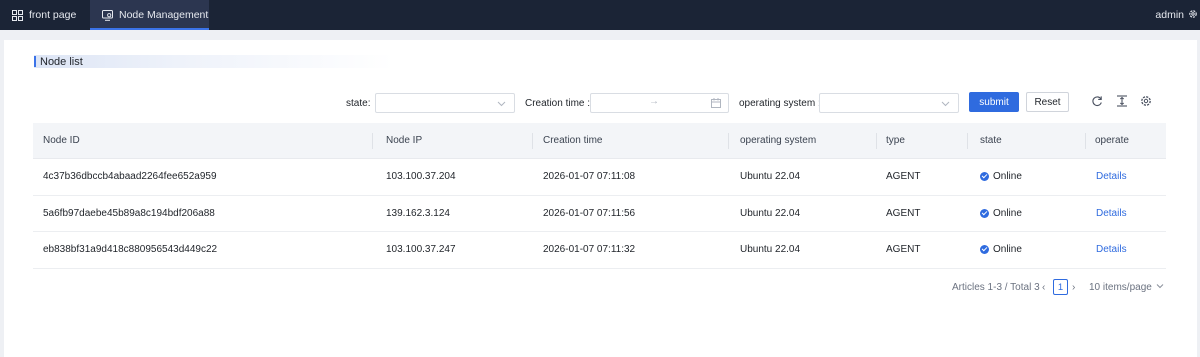 The width and height of the screenshot is (1200, 357). I want to click on column-header-creation-time: Creation time, so click(573, 140).